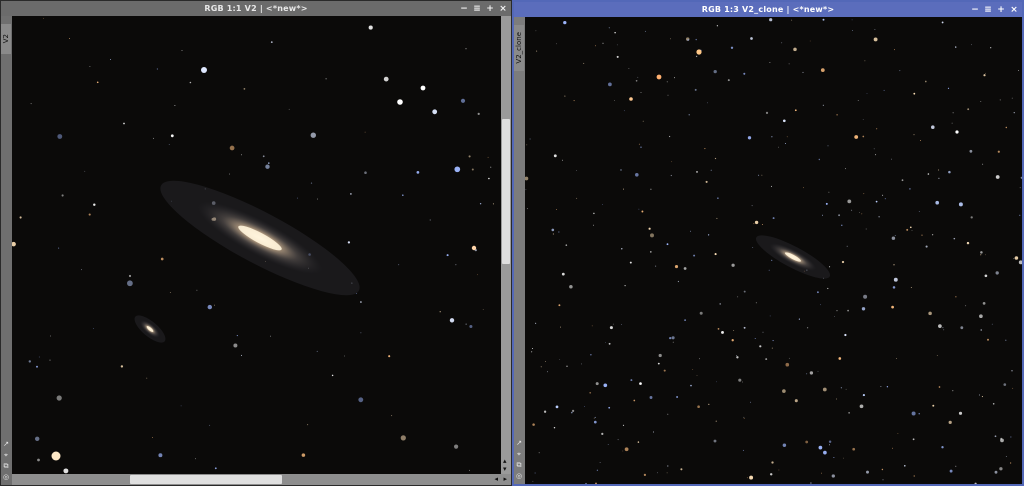 The image size is (1024, 486). I want to click on bright-star, so click(56, 456).